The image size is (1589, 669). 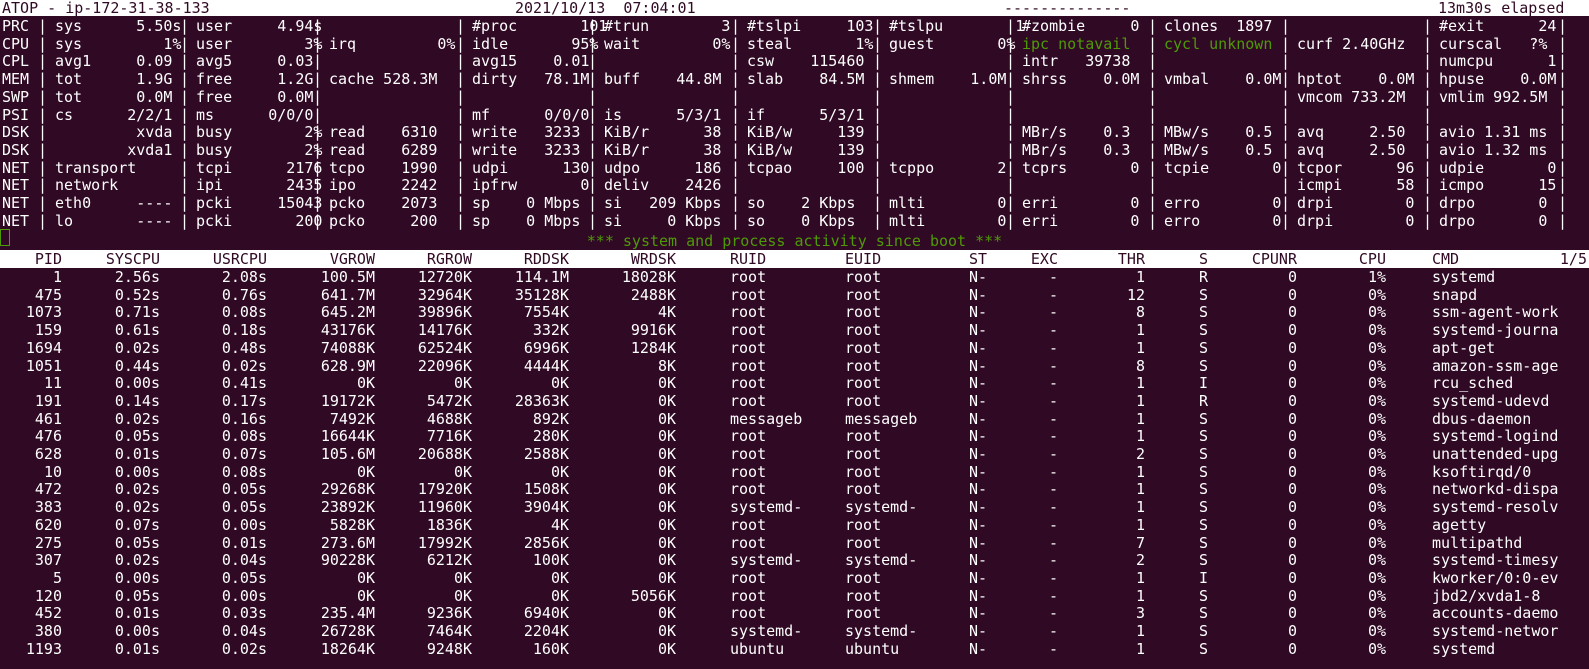 I want to click on column-header-rgrow: RGROW, so click(x=449, y=259).